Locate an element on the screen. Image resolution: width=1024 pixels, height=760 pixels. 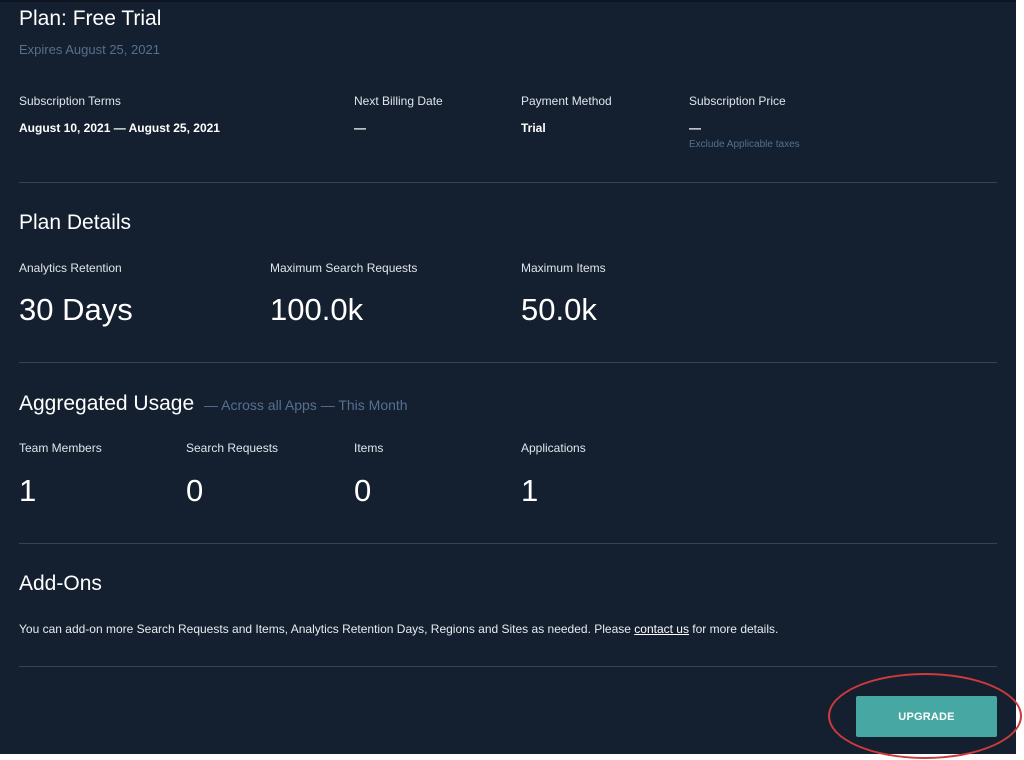
search-requests-value: 0 is located at coordinates (195, 490).